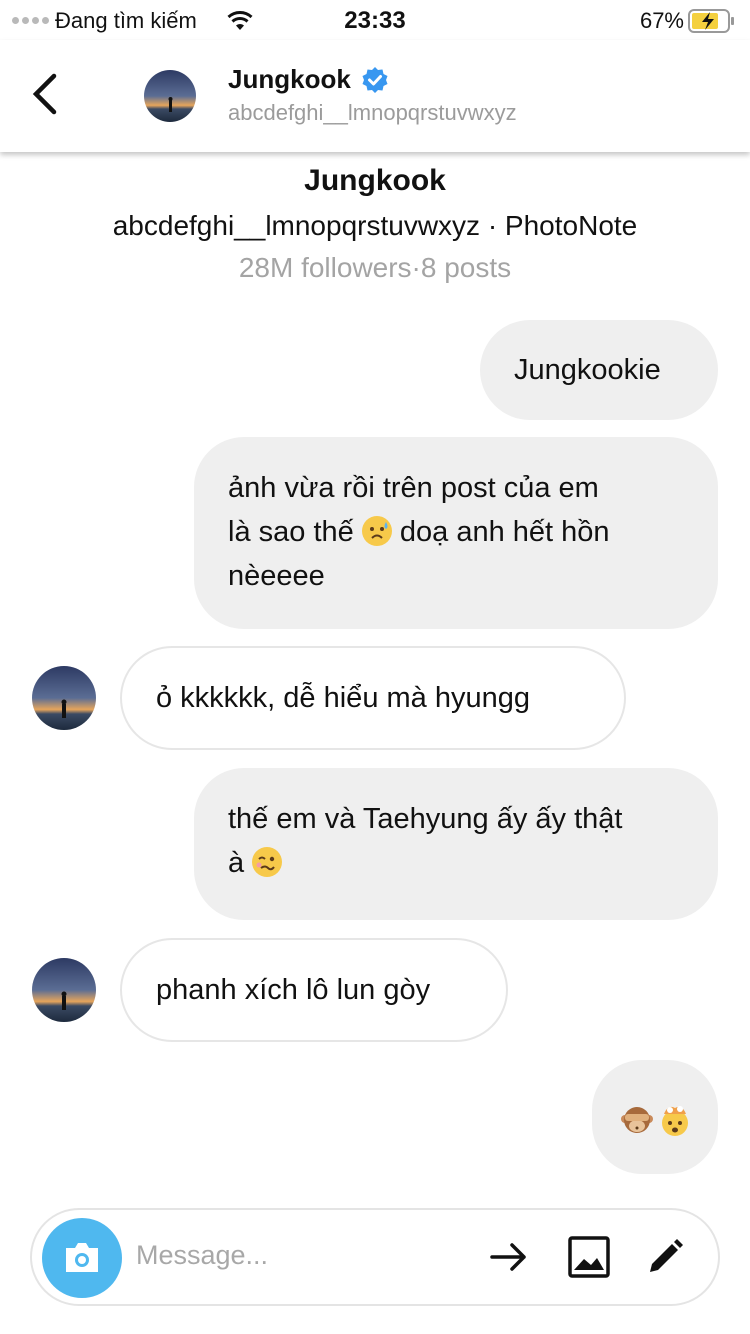  I want to click on profile-stats: 28M followers·8 posts, so click(375, 267).